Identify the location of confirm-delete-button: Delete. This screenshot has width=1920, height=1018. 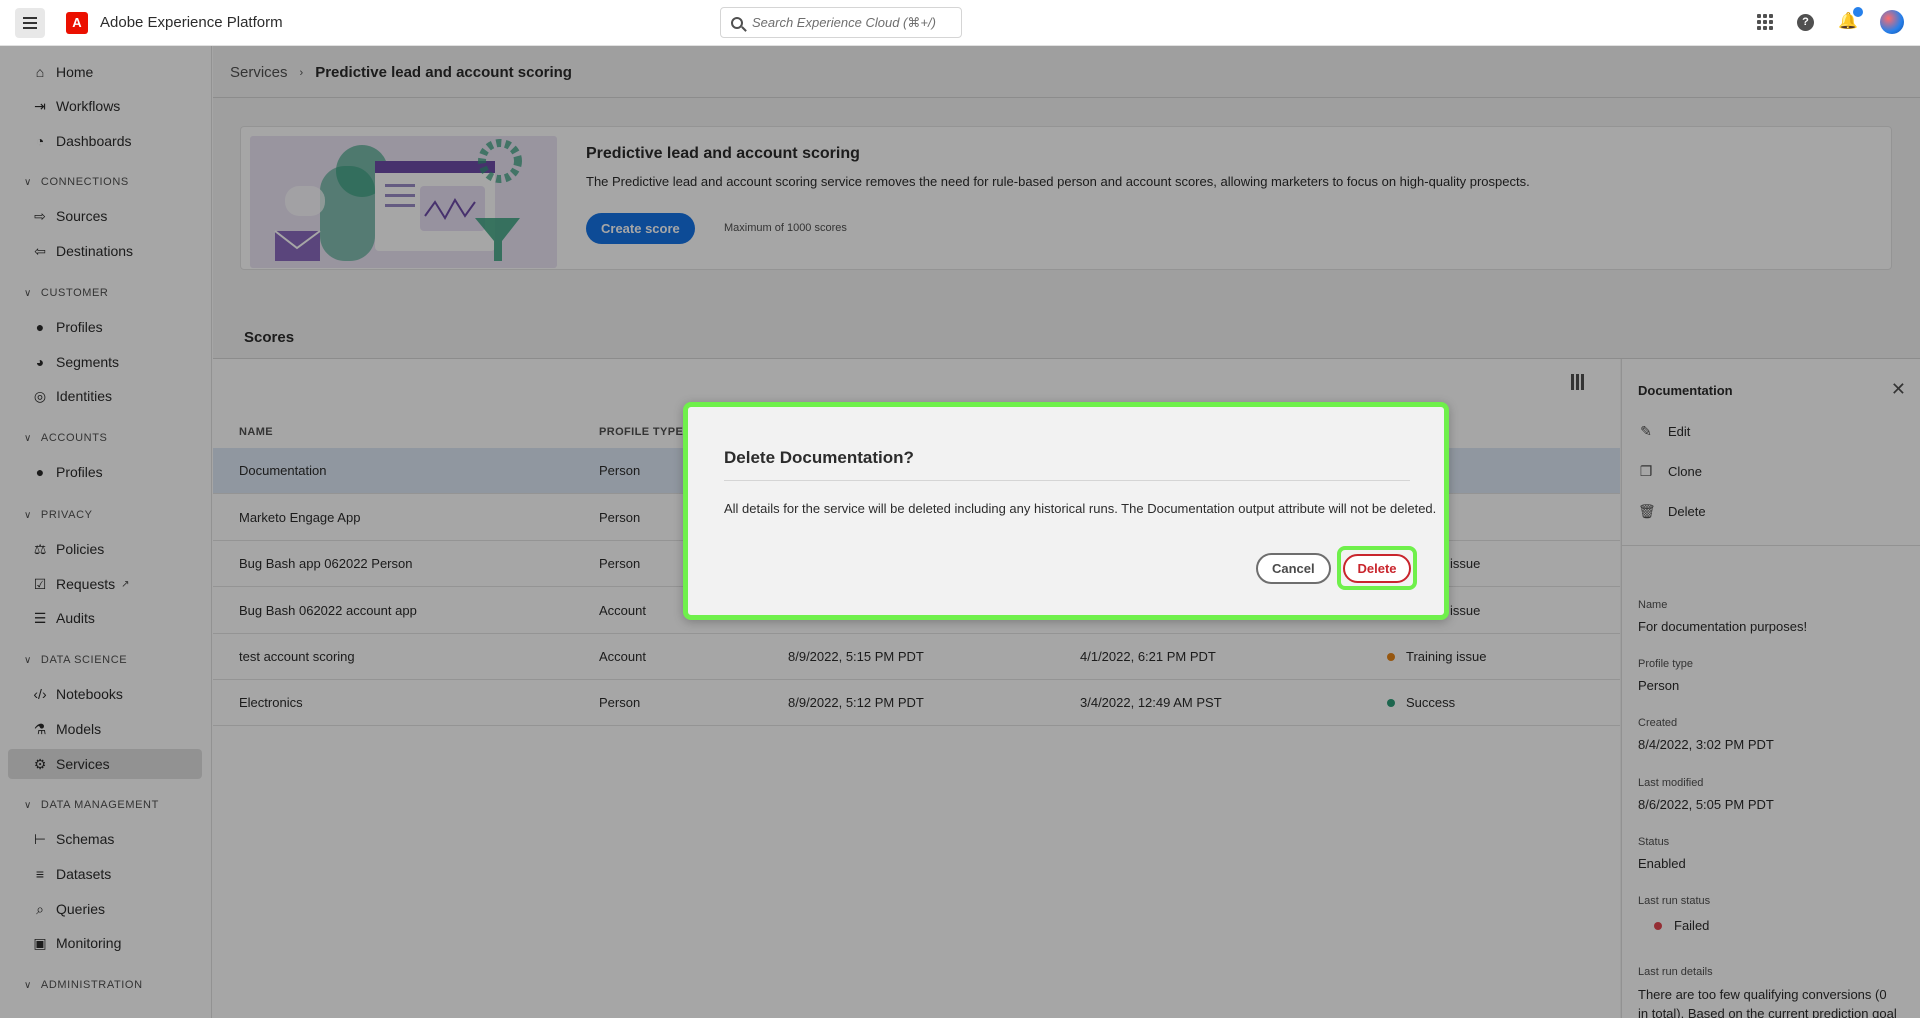
(1377, 568).